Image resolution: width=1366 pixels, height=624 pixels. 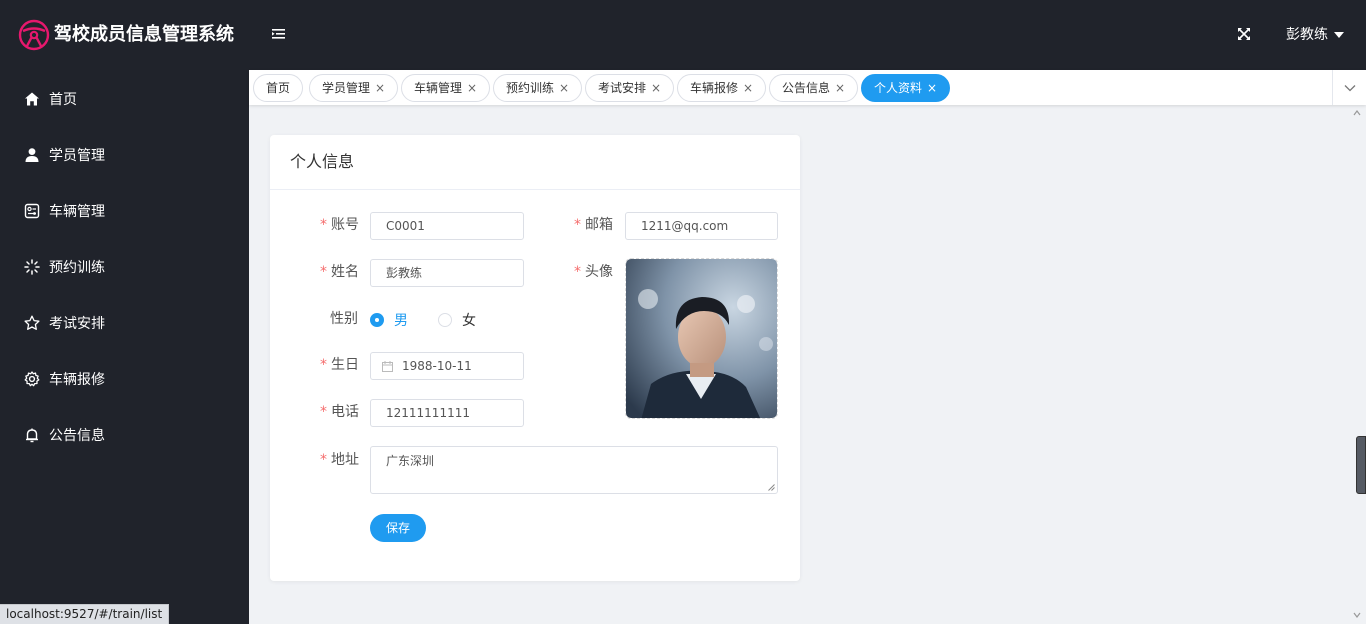 I want to click on app-title: 驾校成员信息管理系统, so click(x=144, y=34).